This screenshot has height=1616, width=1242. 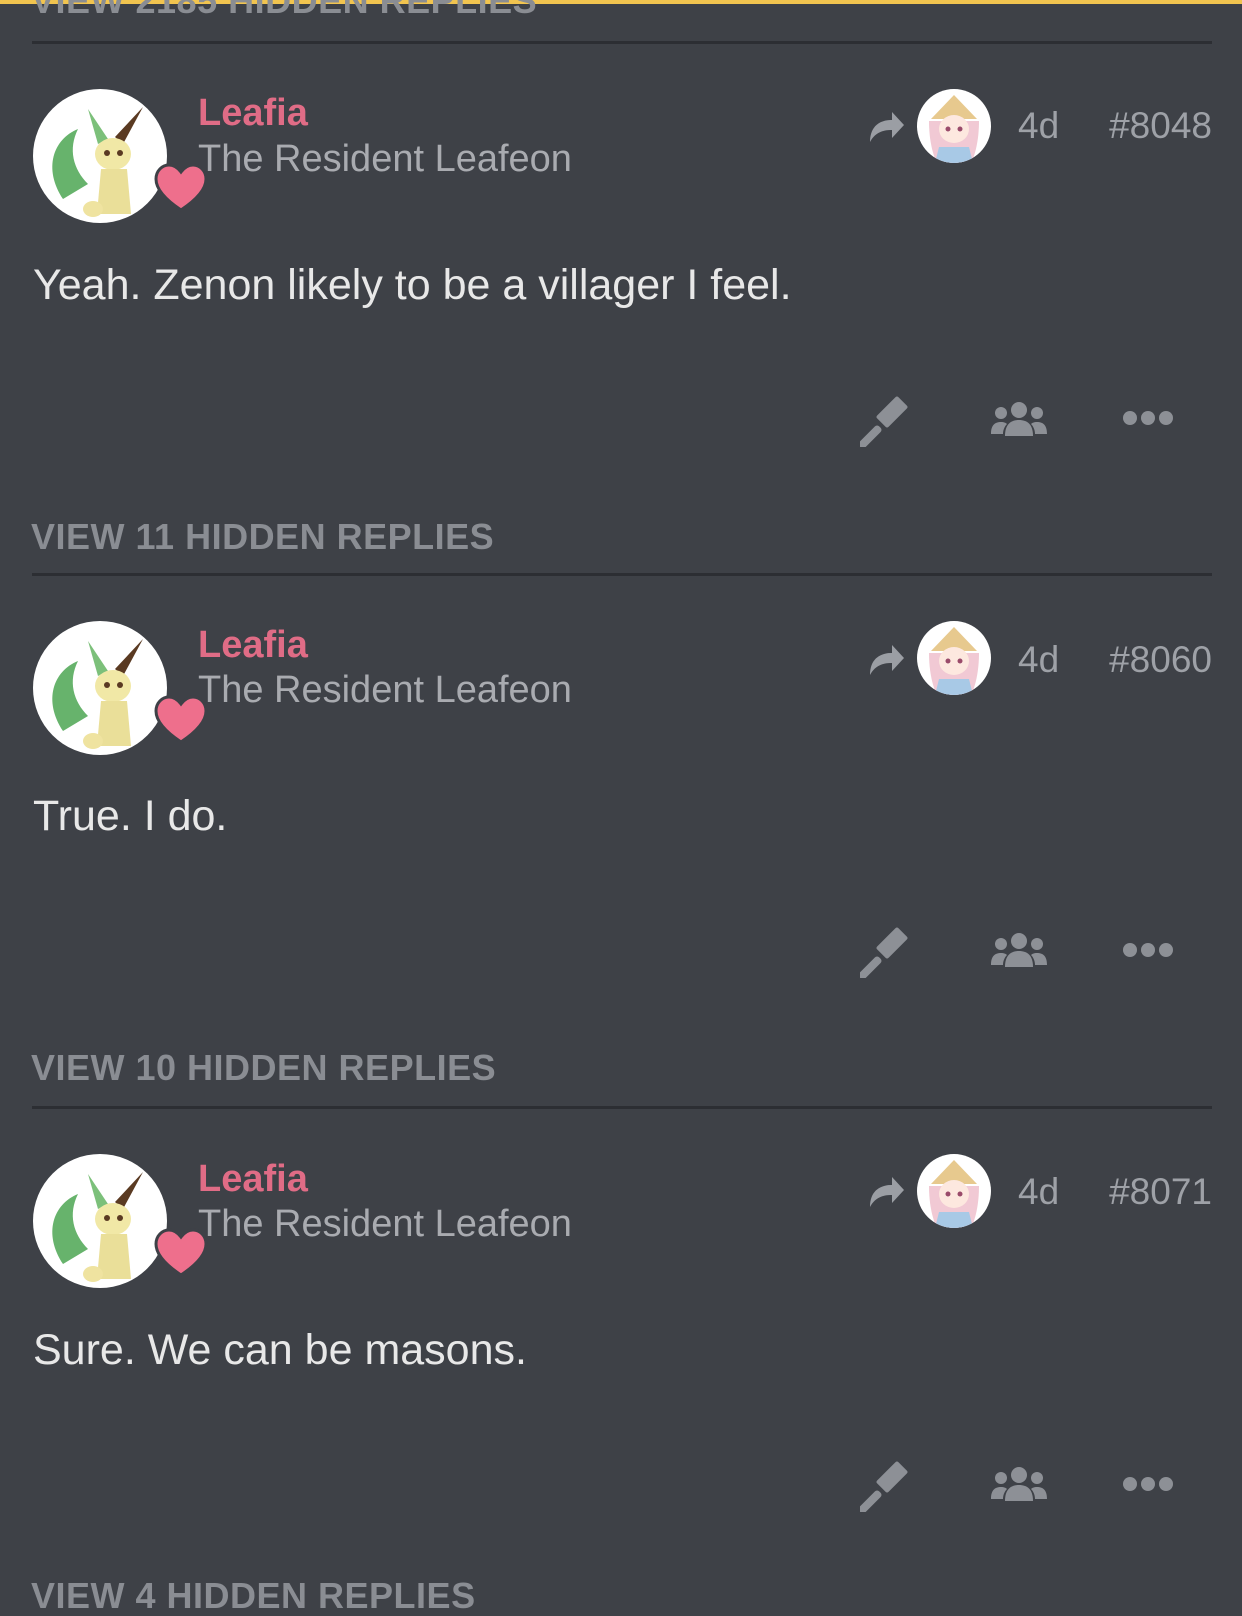 What do you see at coordinates (1160, 125) in the screenshot?
I see `post-number: #8048` at bounding box center [1160, 125].